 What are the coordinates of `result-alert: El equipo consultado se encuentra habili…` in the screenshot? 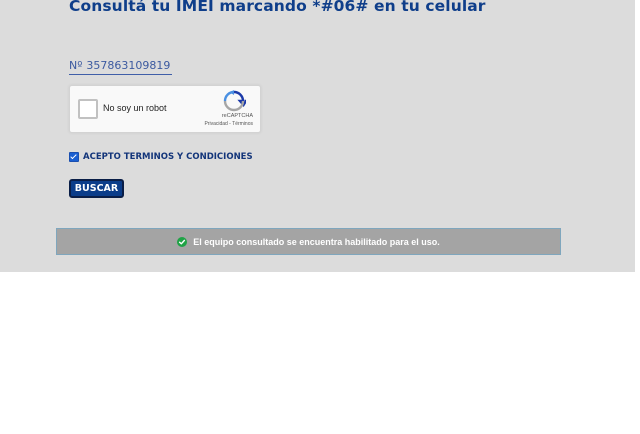 It's located at (308, 241).